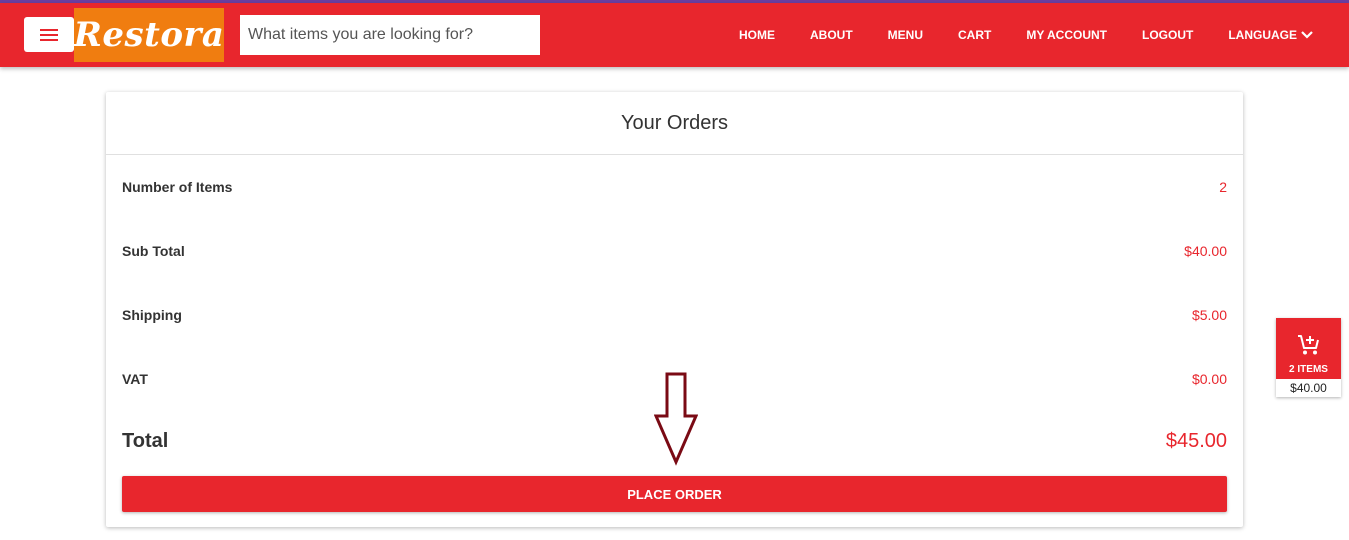 This screenshot has width=1349, height=540. I want to click on nav-cart: CART, so click(974, 35).